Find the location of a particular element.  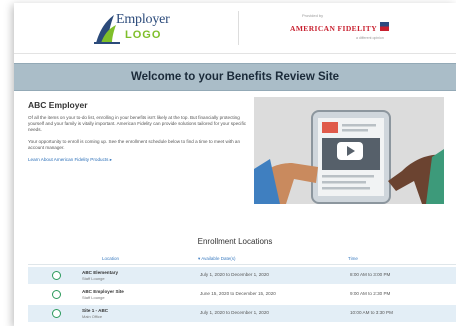

column-available-dates: ▾ Available Date(s) is located at coordinates (216, 259).